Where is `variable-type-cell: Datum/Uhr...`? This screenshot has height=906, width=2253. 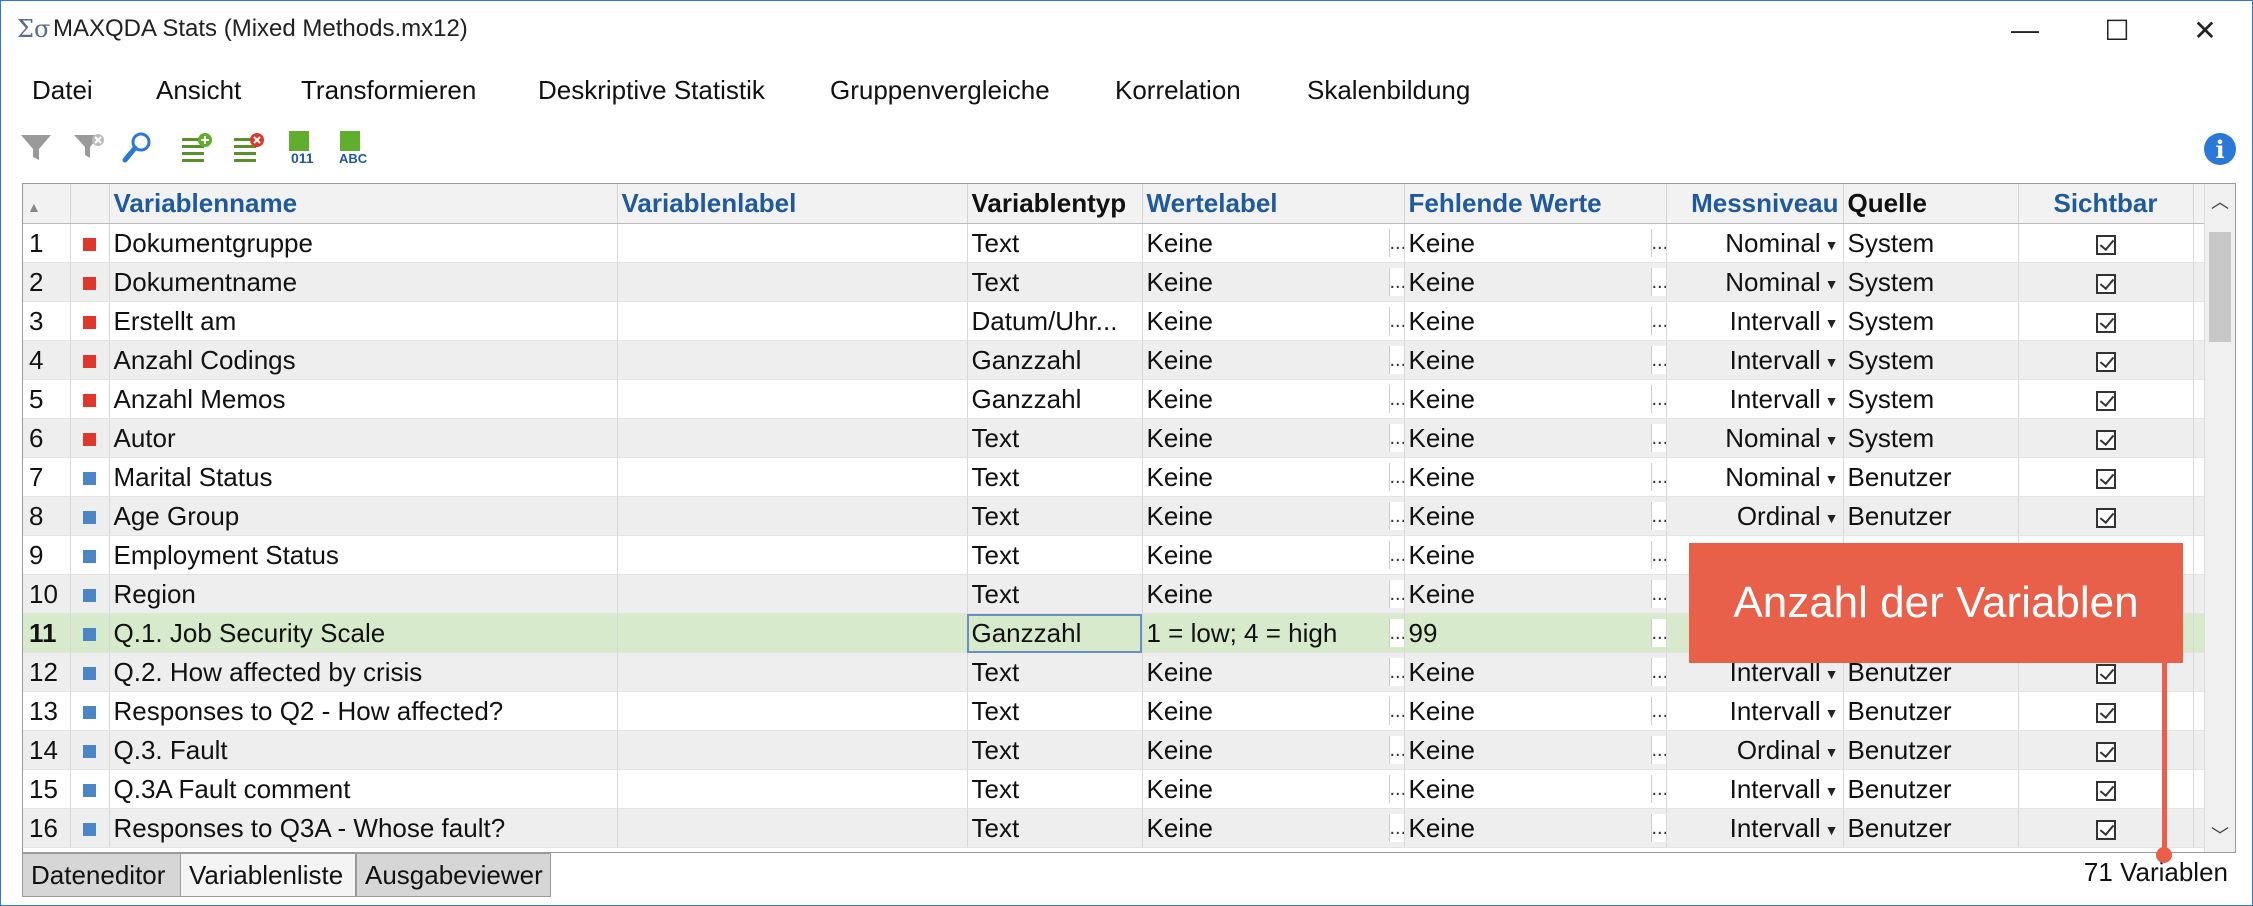 variable-type-cell: Datum/Uhr... is located at coordinates (1055, 321).